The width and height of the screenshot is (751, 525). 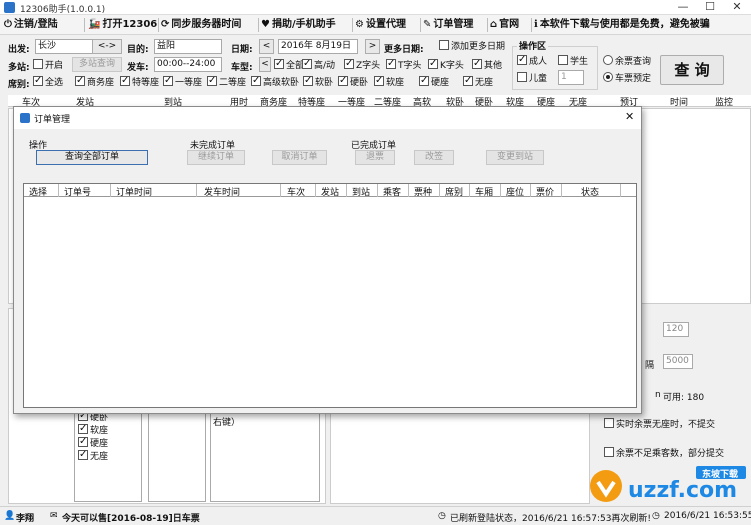 I want to click on col-status: 状态, so click(x=590, y=193).